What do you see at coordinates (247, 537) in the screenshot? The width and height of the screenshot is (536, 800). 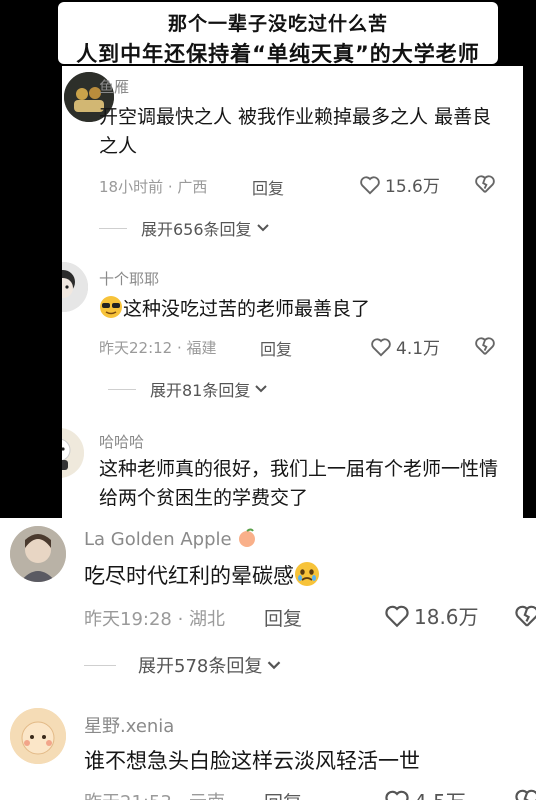 I see `peach-emoji` at bounding box center [247, 537].